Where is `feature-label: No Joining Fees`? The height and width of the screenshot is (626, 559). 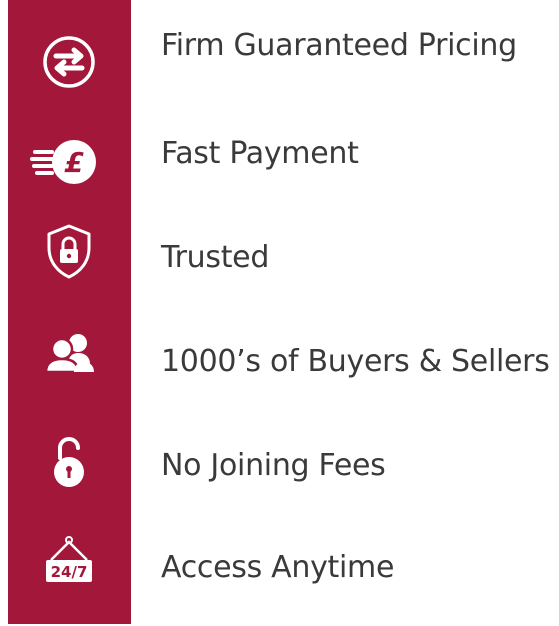 feature-label: No Joining Fees is located at coordinates (273, 465).